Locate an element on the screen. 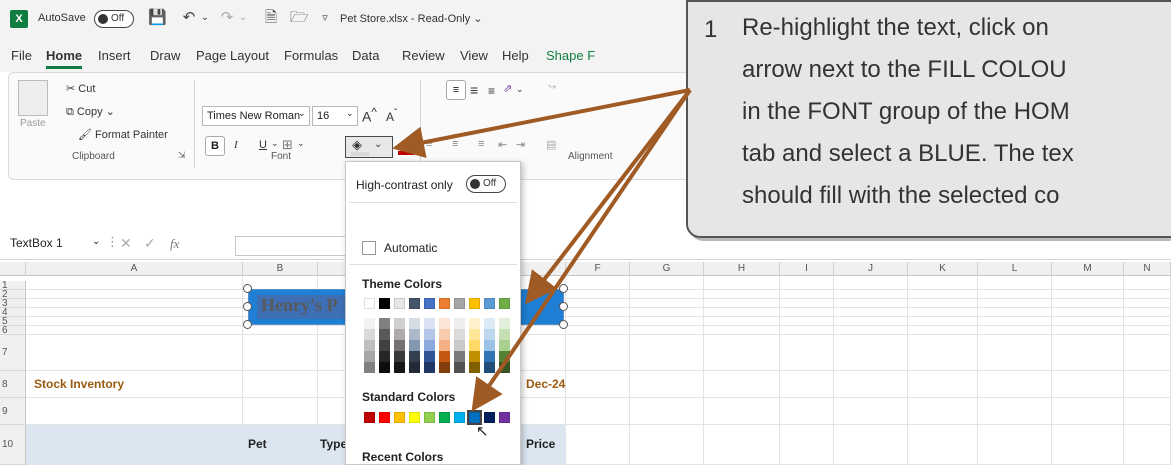 The image size is (1171, 465). middle-align-icon: ≡ is located at coordinates (474, 90).